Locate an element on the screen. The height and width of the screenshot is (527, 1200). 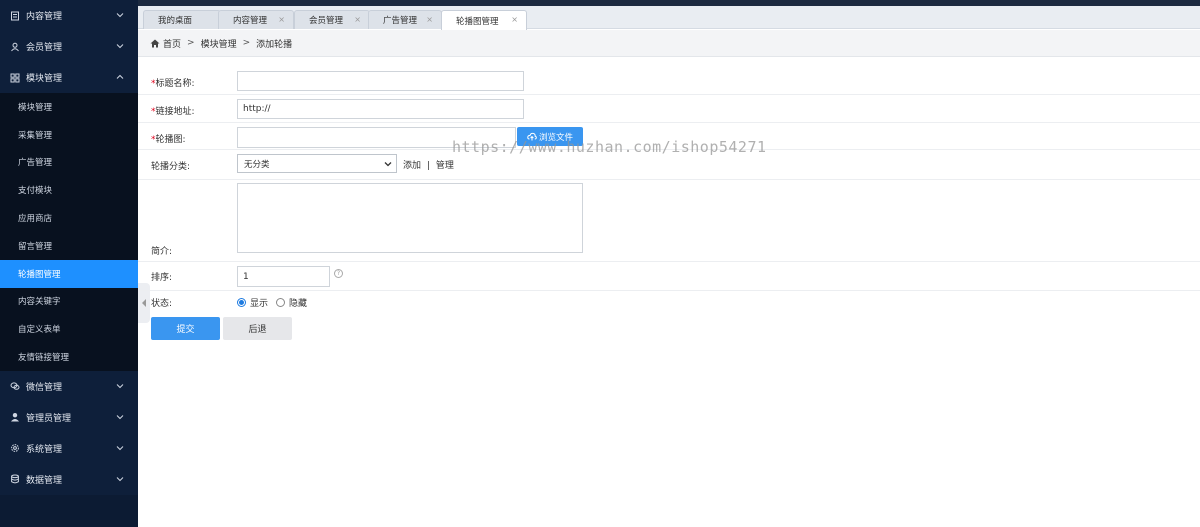
add-category-link: 添加 is located at coordinates (412, 166).